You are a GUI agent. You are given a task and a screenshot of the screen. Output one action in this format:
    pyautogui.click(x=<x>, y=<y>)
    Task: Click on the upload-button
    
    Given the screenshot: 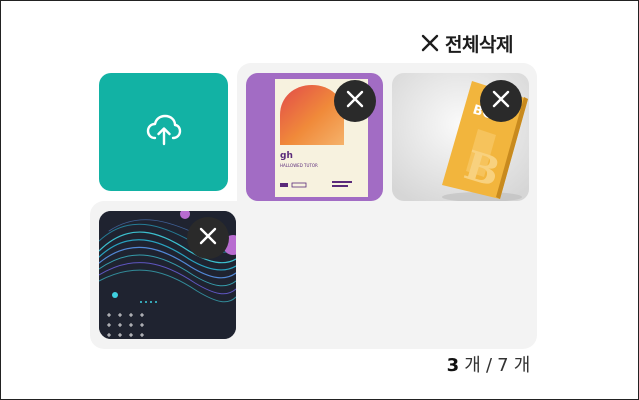 What is the action you would take?
    pyautogui.click(x=163, y=132)
    